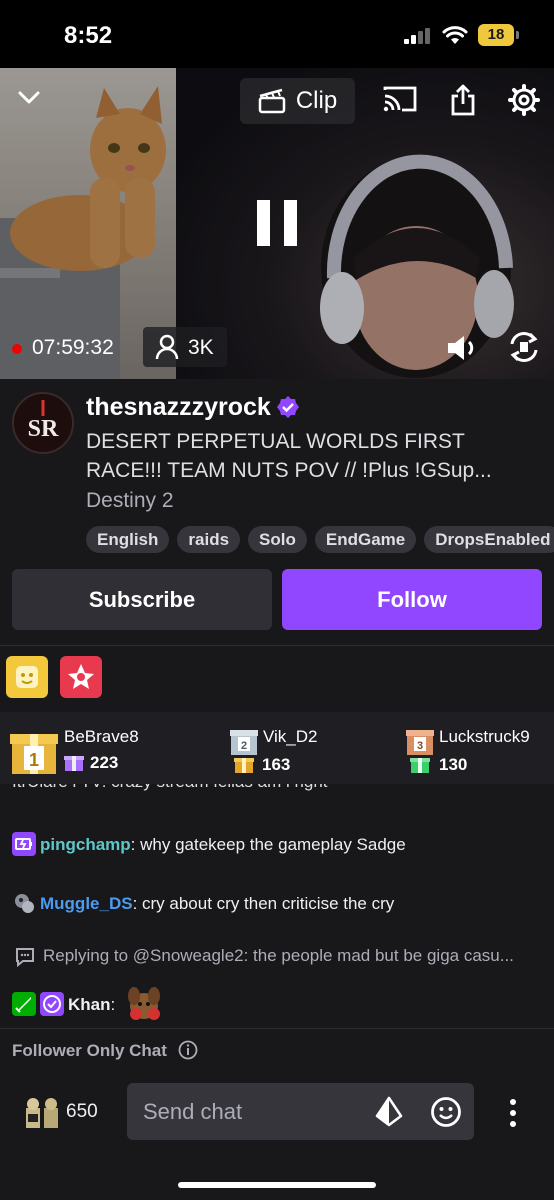 This screenshot has height=1200, width=554. Describe the element at coordinates (193, 1111) in the screenshot. I see `chat-input-placeholder: Send chat` at that location.